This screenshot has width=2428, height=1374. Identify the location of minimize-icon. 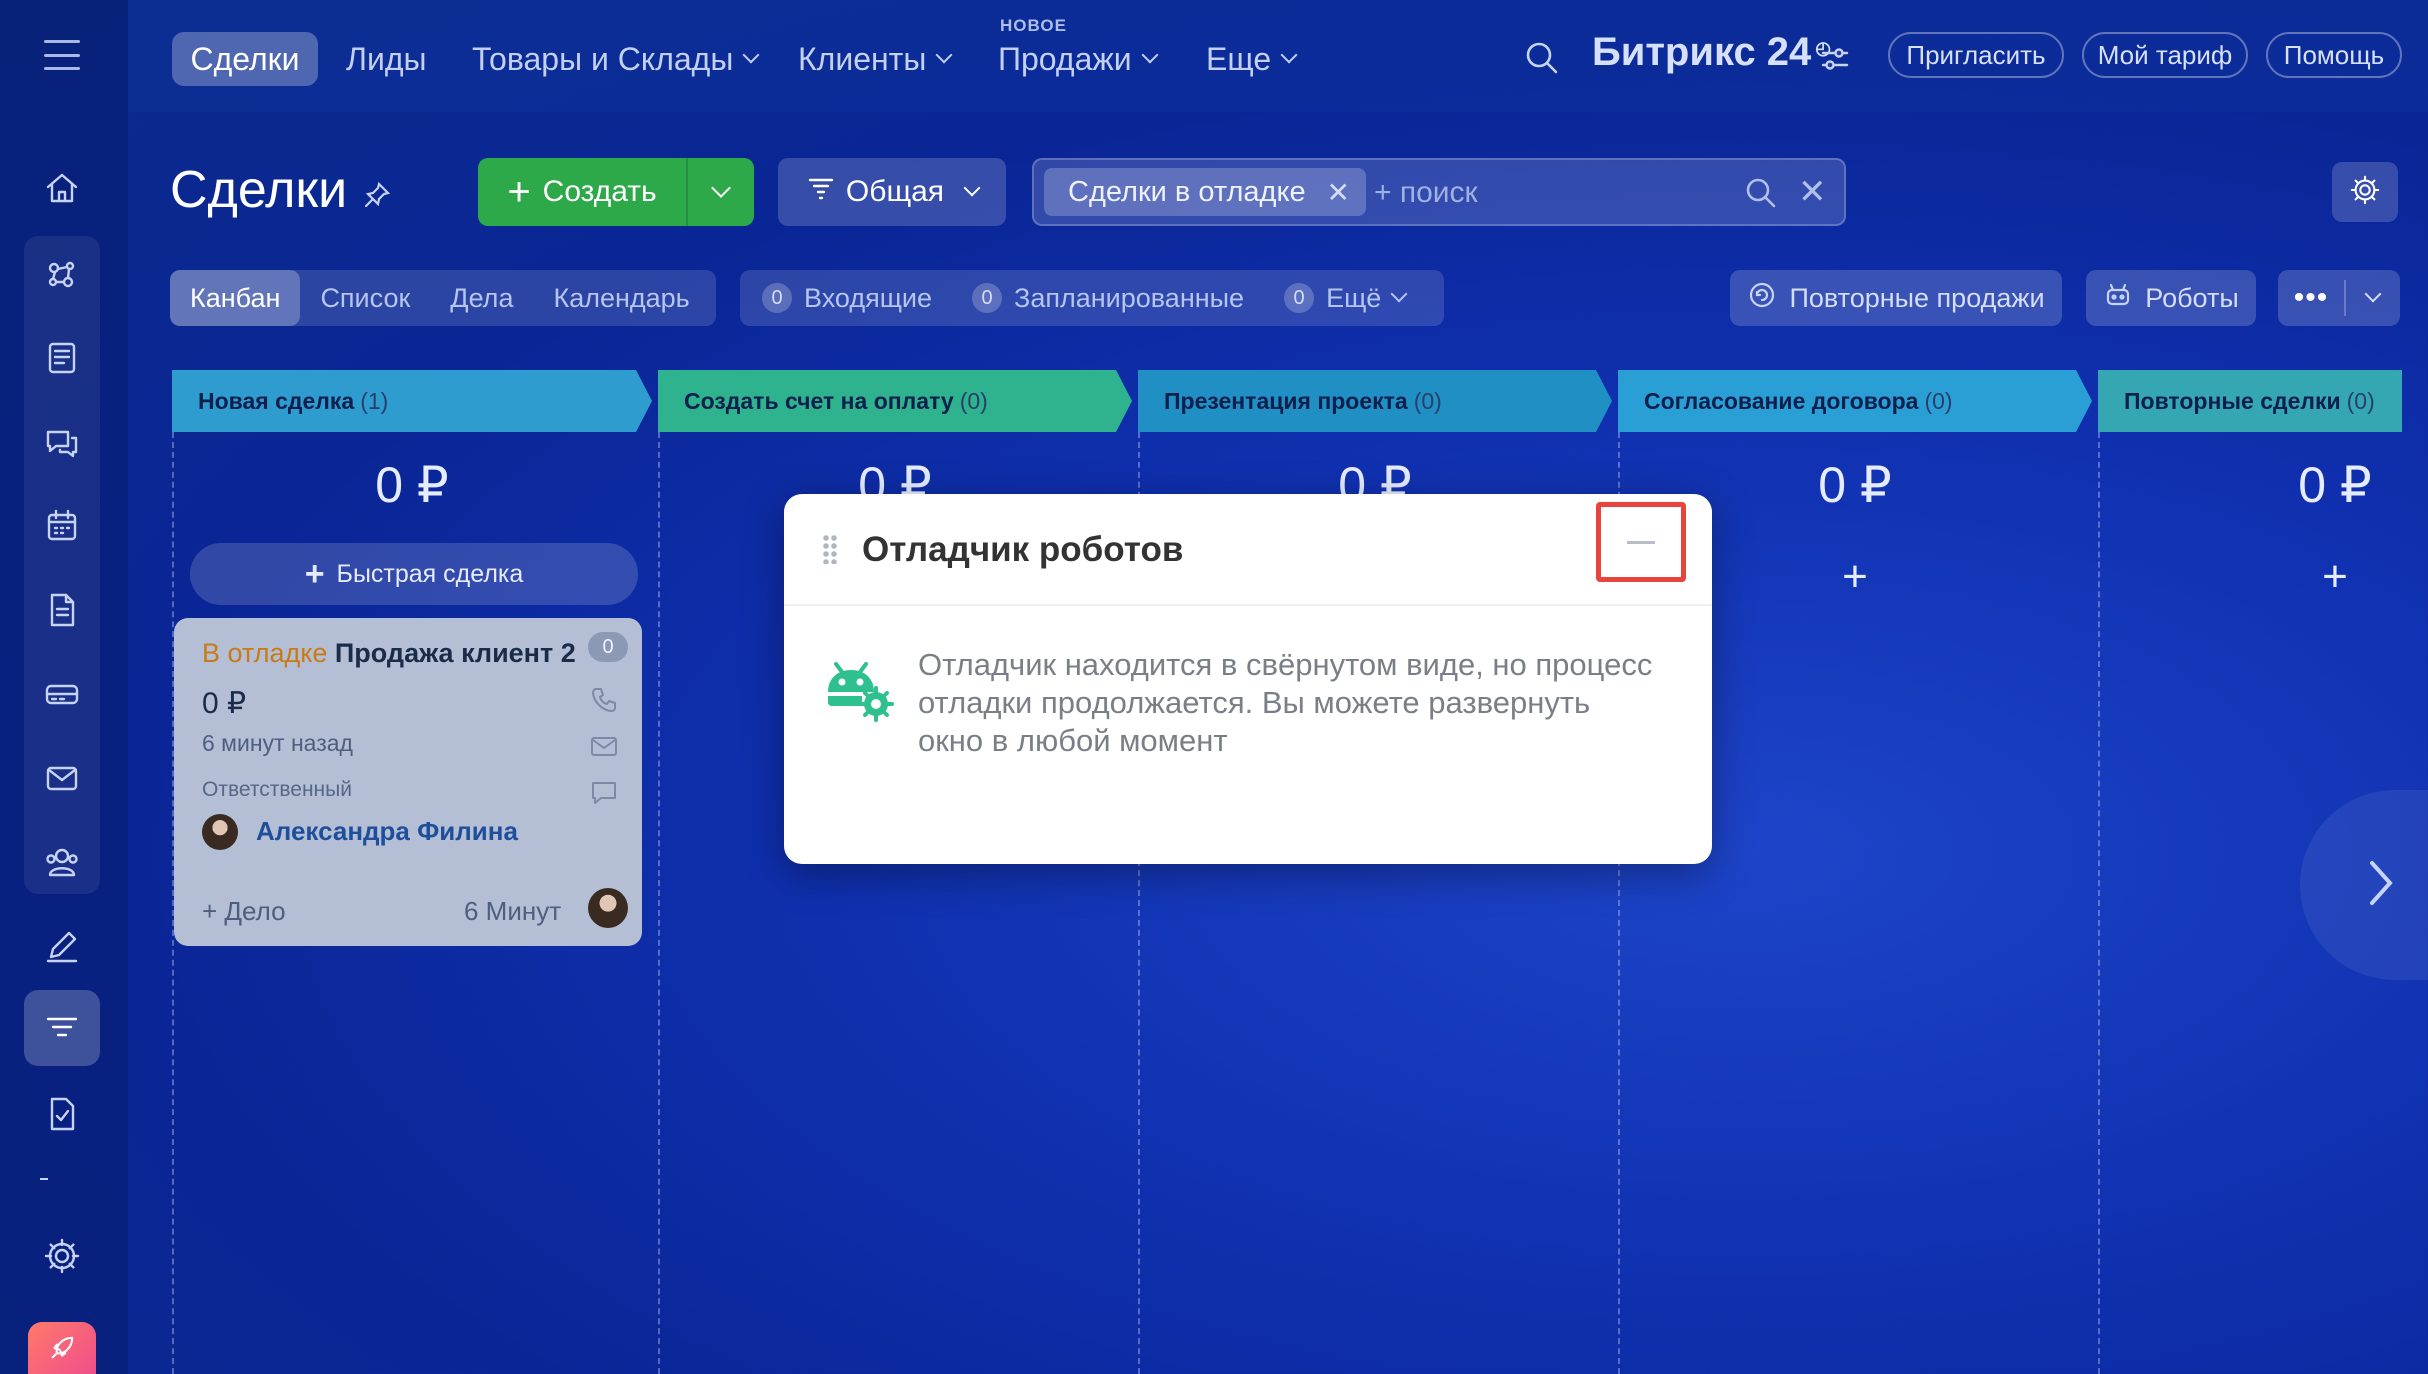
(1641, 542).